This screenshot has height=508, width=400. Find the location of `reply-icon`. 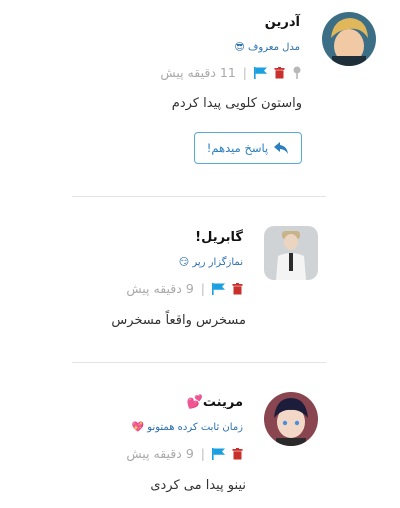

reply-icon is located at coordinates (281, 148).